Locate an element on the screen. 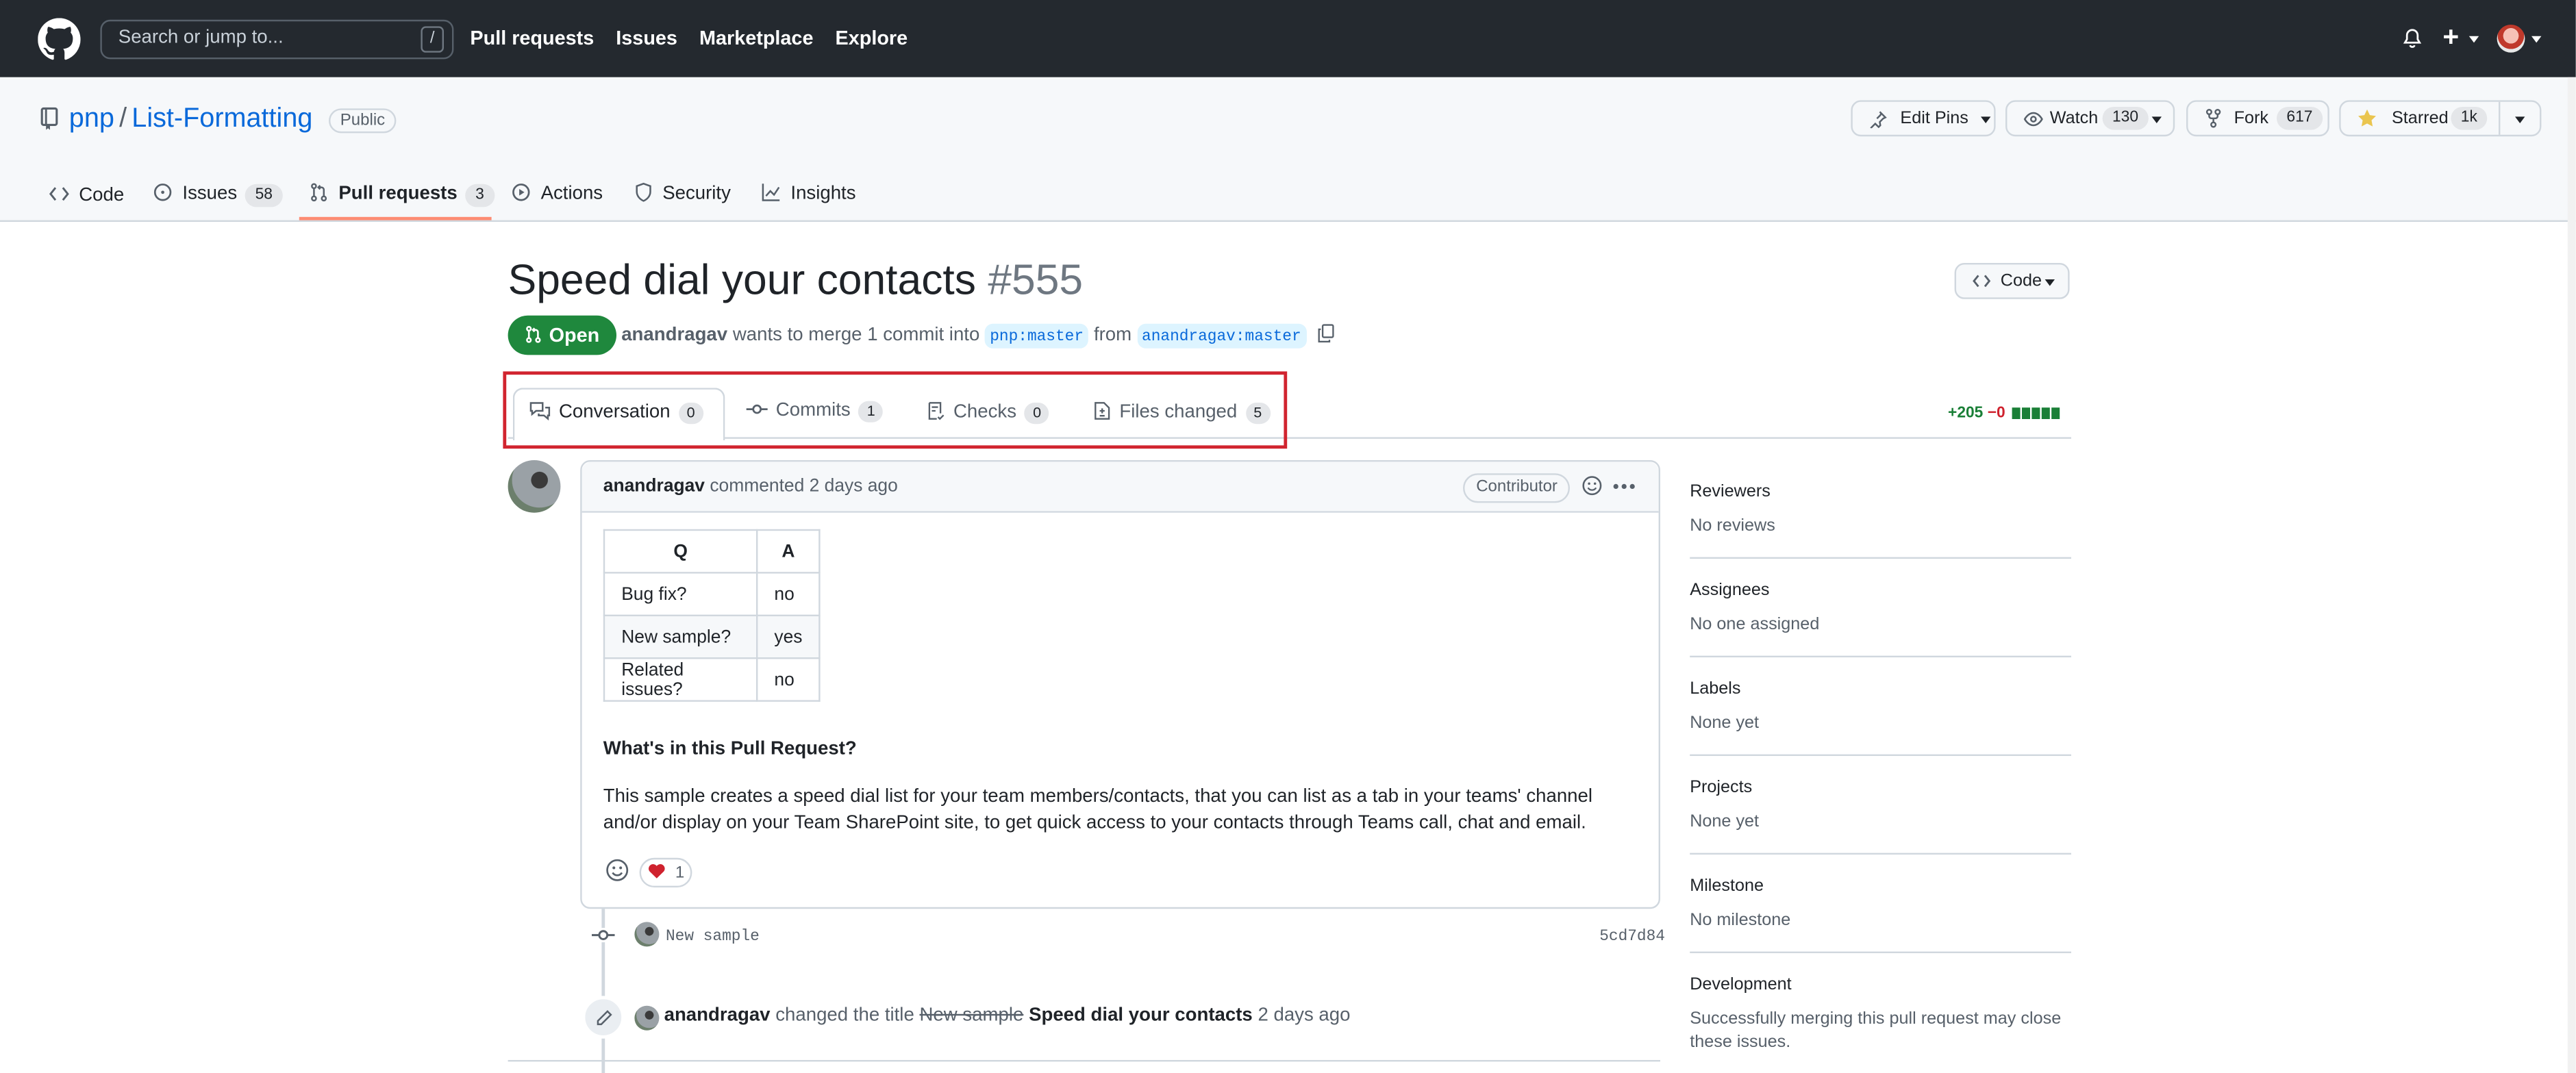  old-title: New sample is located at coordinates (971, 1016).